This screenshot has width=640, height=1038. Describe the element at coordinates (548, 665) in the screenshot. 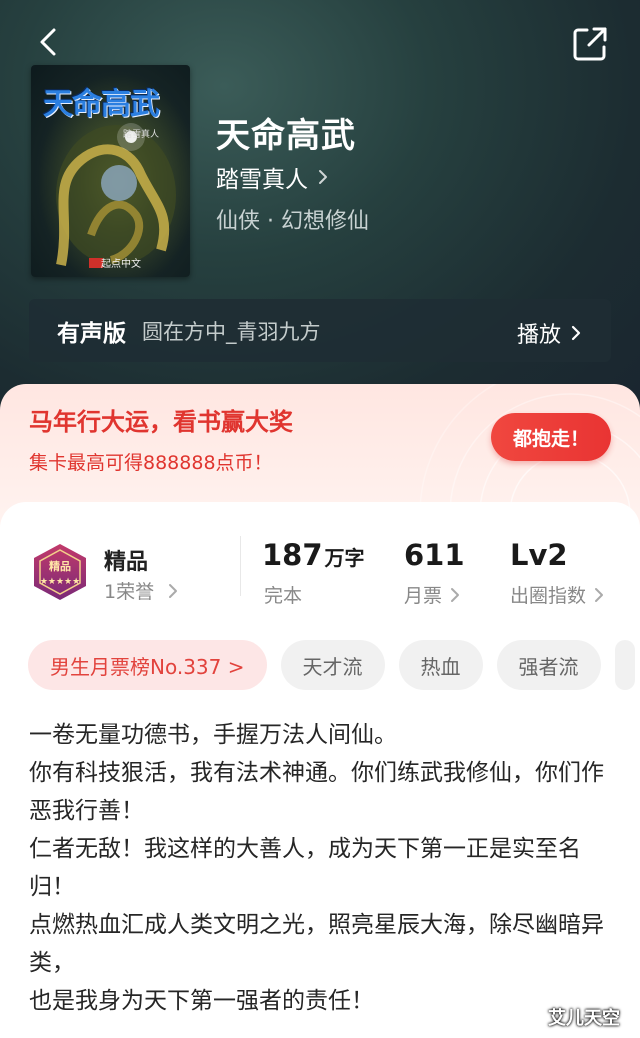

I see `tag-item: 强者流` at that location.